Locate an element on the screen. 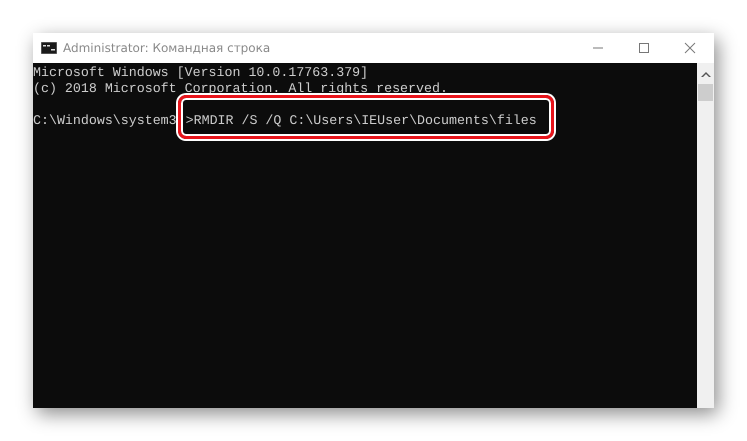  close-icon is located at coordinates (690, 48).